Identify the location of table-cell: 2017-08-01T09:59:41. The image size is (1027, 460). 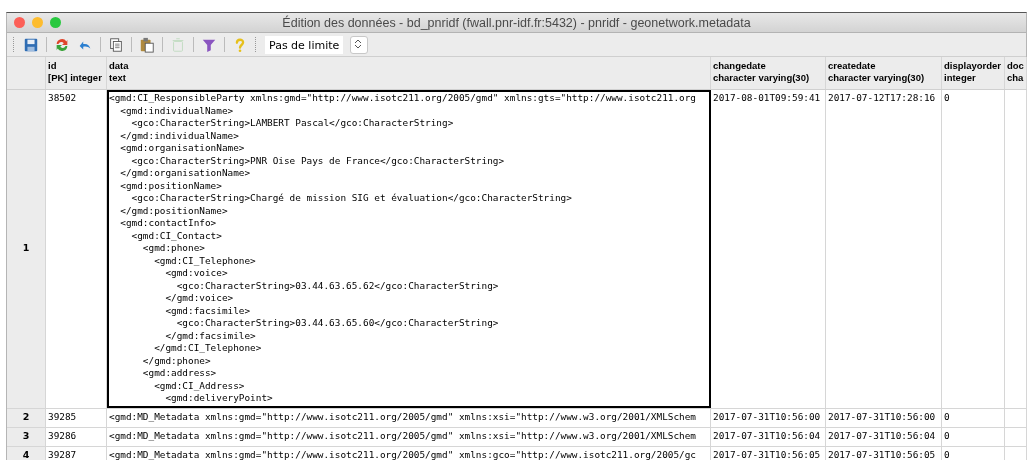
(768, 248).